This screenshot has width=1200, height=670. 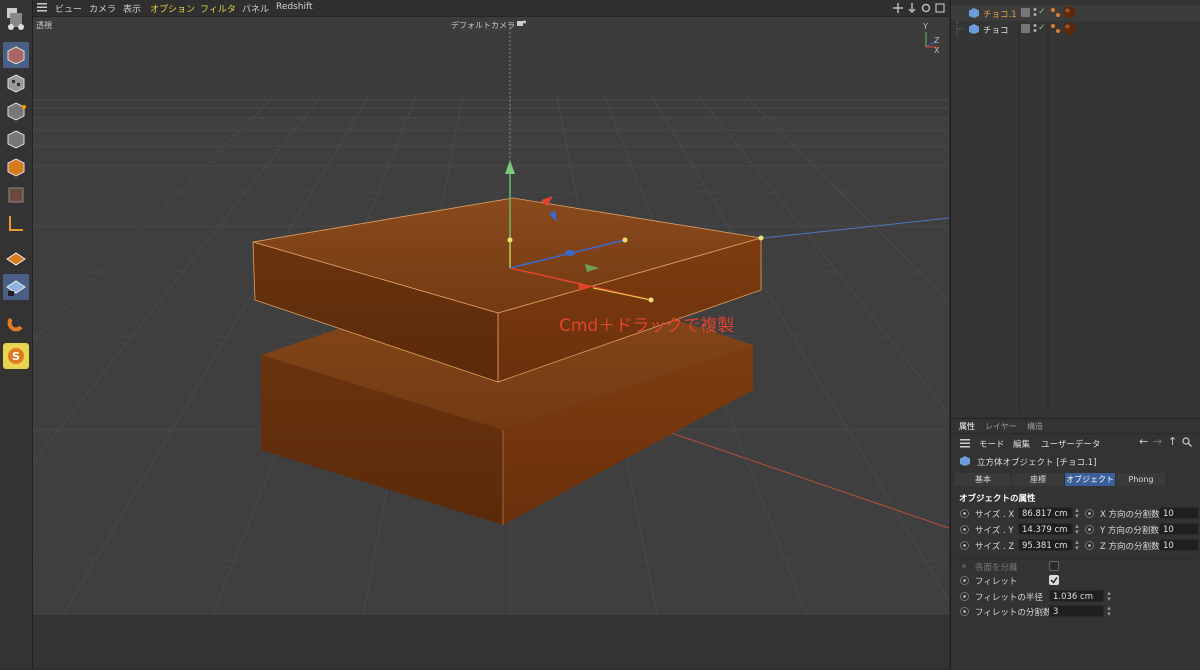 I want to click on viewport-subheader: 透視 デフォルトカメラ, so click(x=491, y=24).